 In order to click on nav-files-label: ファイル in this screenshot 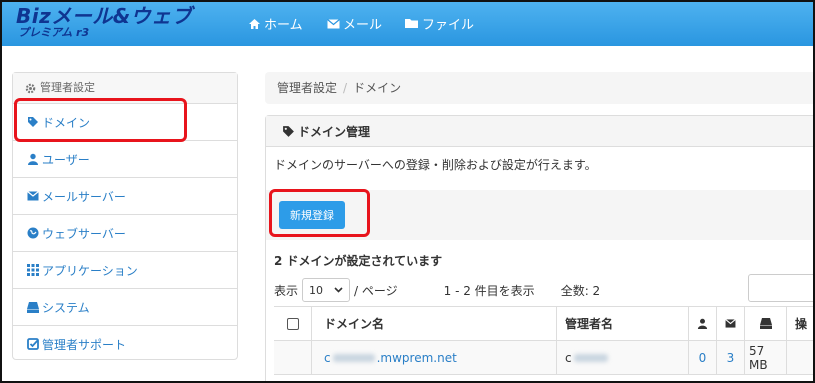, I will do `click(448, 25)`.